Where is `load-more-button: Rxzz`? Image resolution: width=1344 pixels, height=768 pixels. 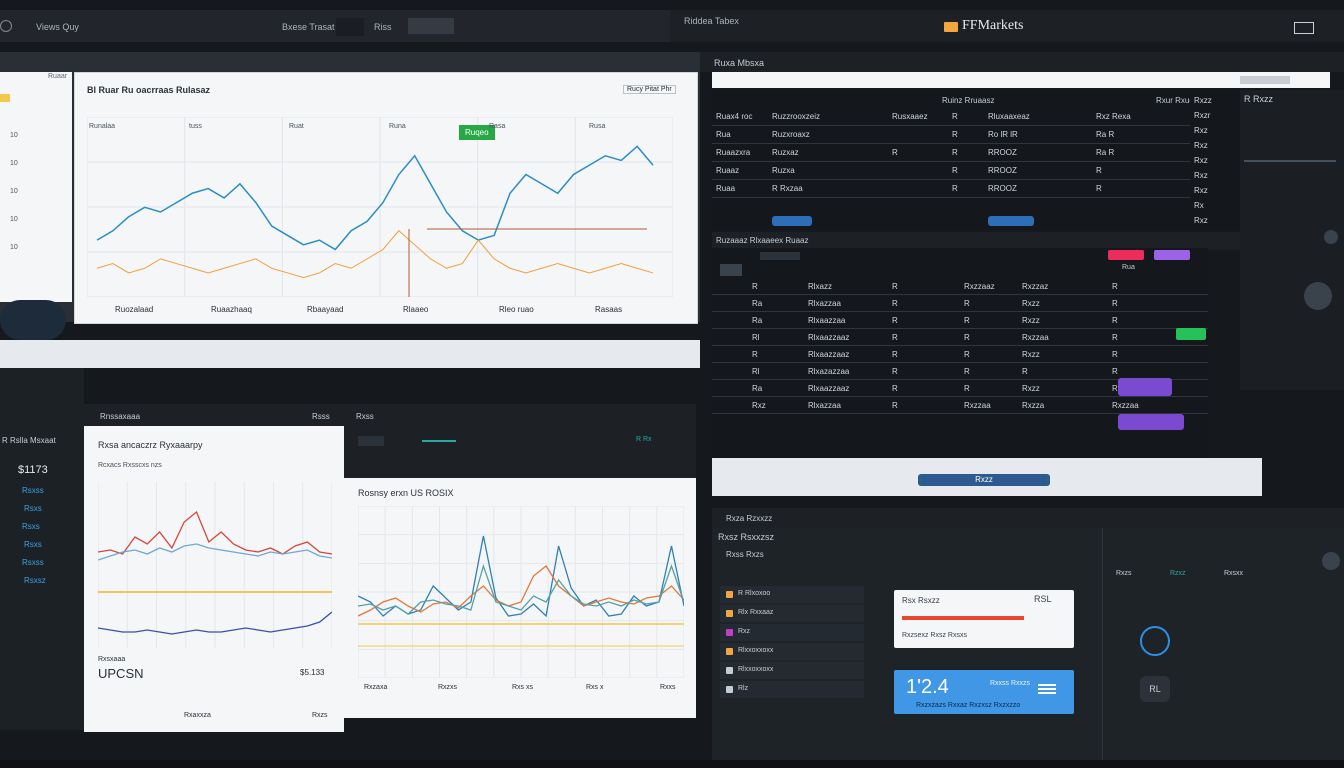
load-more-button: Rxzz is located at coordinates (984, 480).